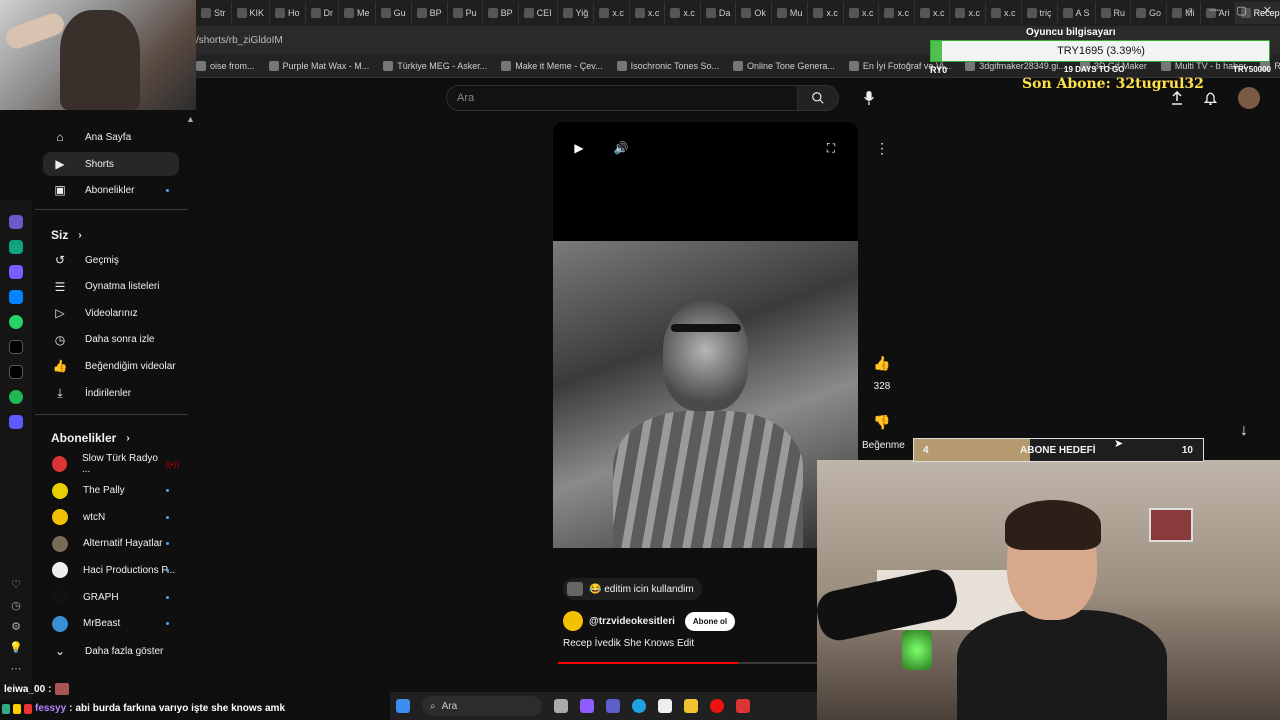 The height and width of the screenshot is (720, 1280). I want to click on browser-tab: Ok, so click(754, 13).